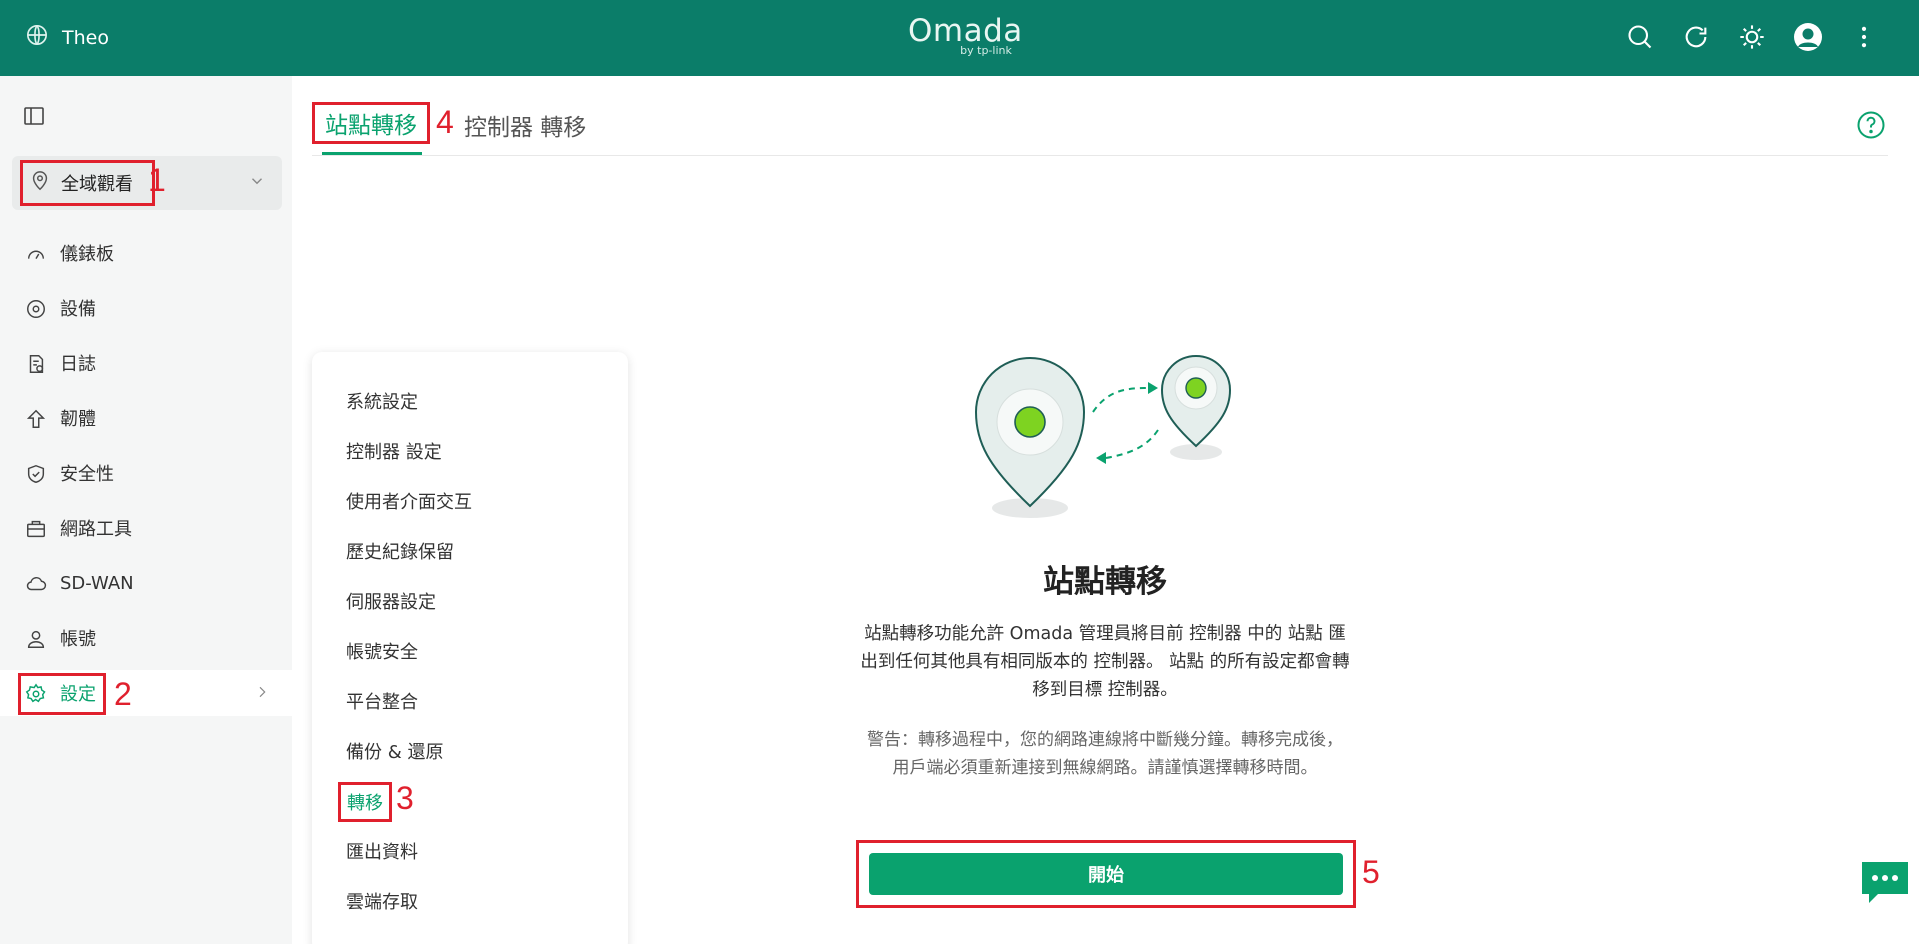  What do you see at coordinates (365, 802) in the screenshot?
I see `submenu-item-migration: 轉移` at bounding box center [365, 802].